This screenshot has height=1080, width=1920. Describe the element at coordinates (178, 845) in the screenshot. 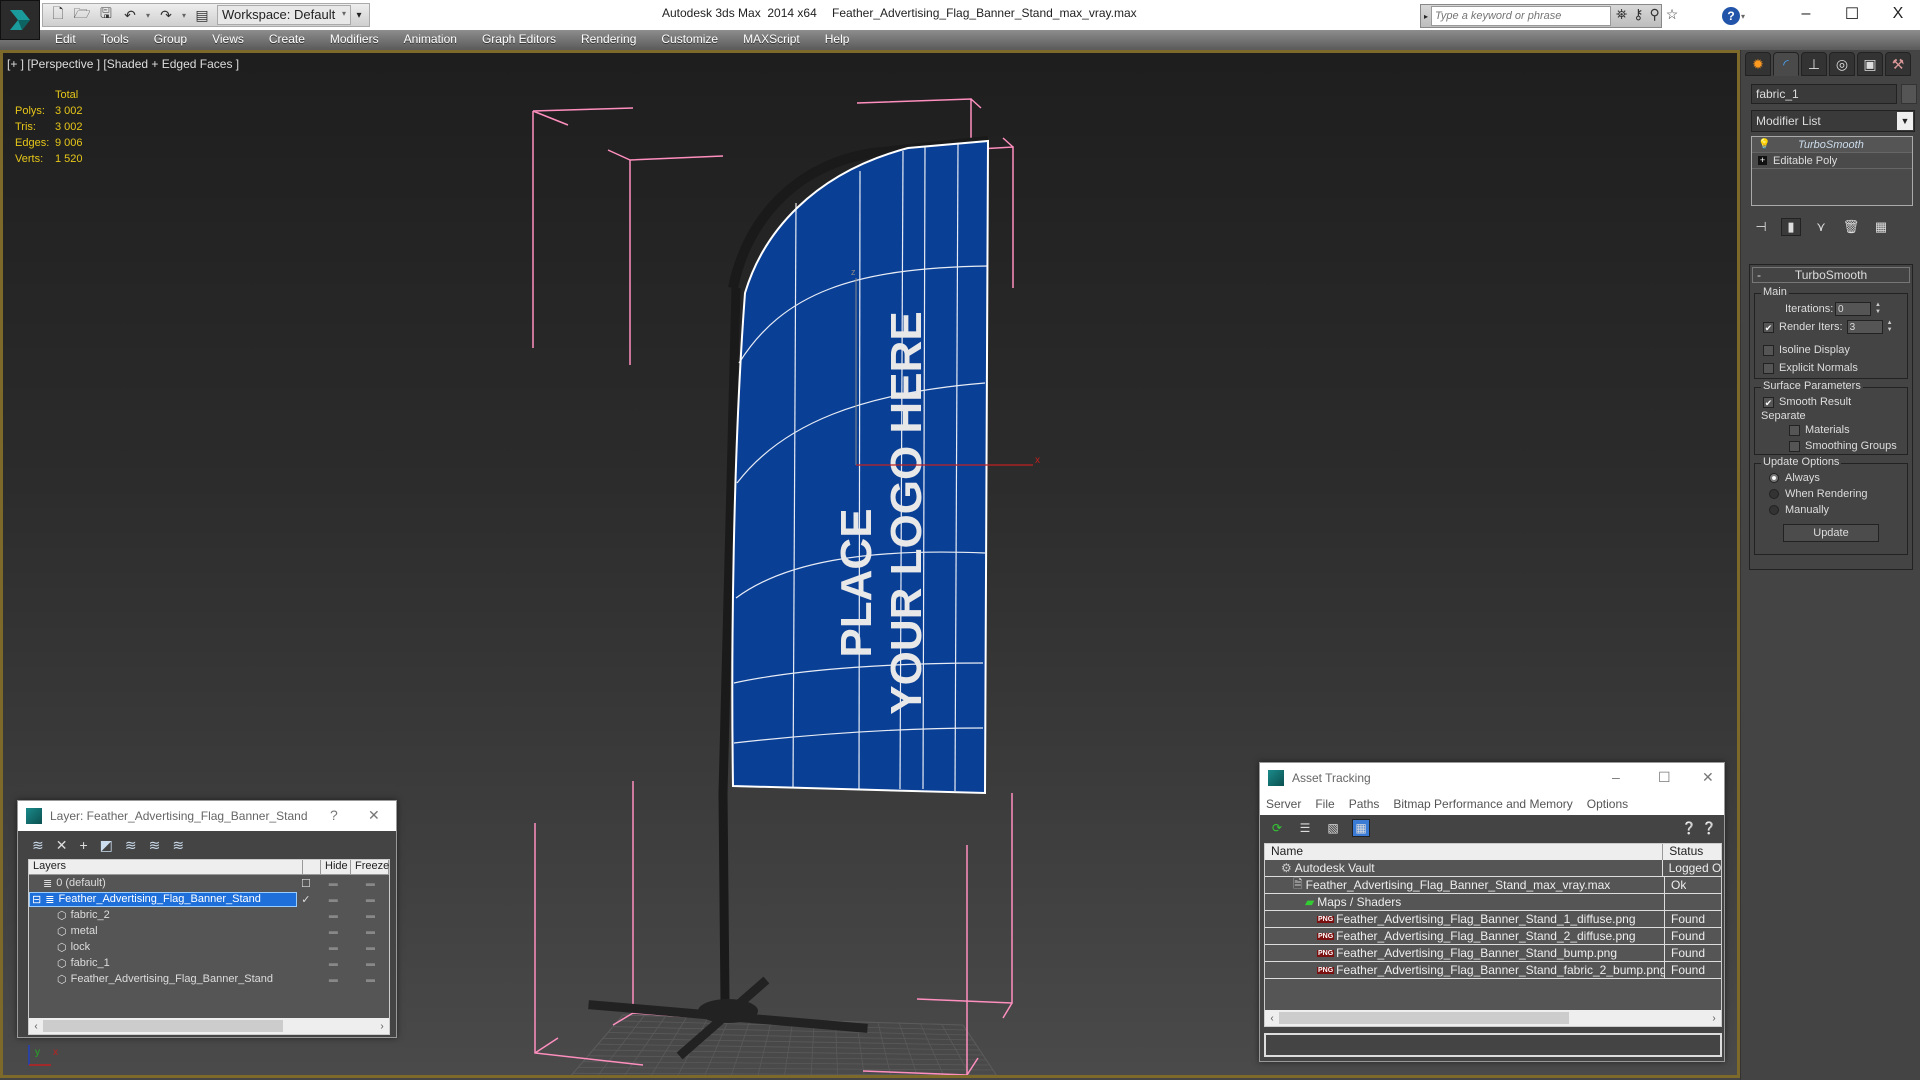

I see `freeze-all-layers-icon: ≋` at that location.